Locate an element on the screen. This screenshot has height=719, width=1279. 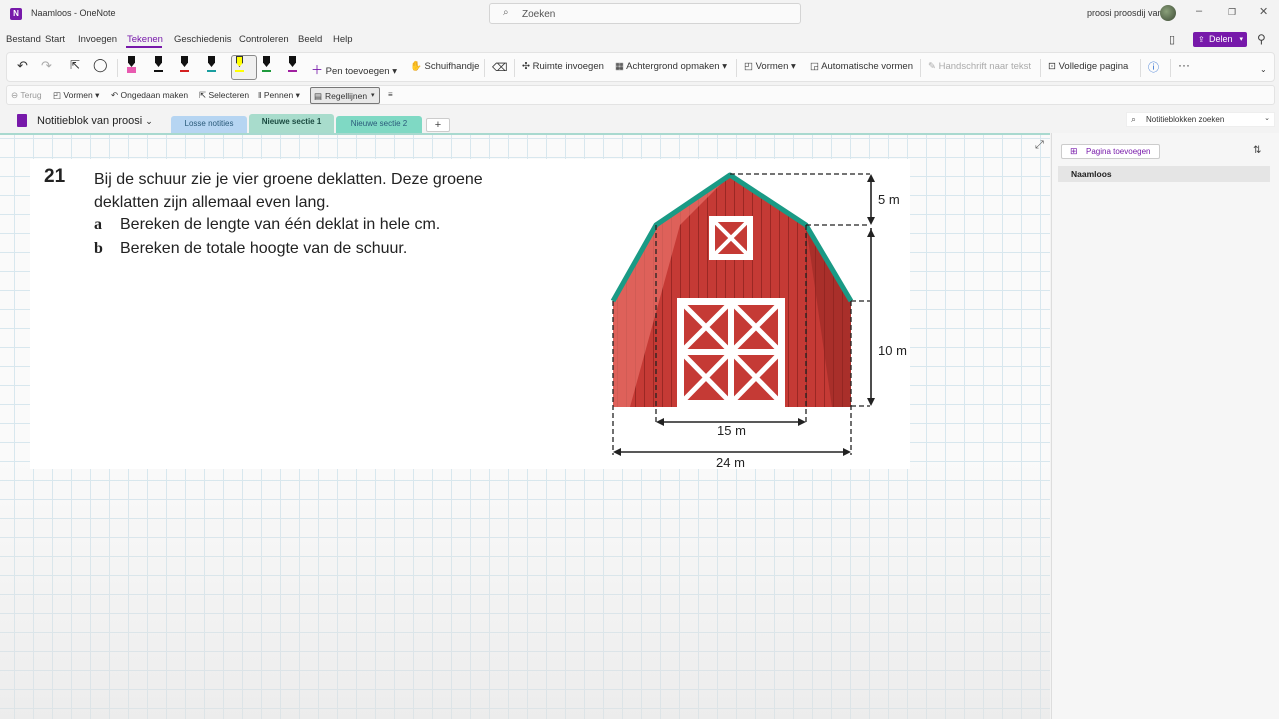
notebook-view-icon: ▯ is located at coordinates (1172, 39).